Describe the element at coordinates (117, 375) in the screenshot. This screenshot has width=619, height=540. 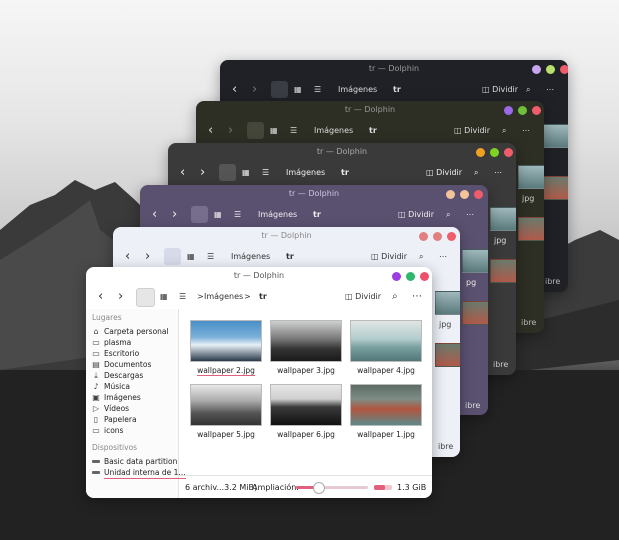
I see `sidebar-item: ⤓ Descargas` at that location.